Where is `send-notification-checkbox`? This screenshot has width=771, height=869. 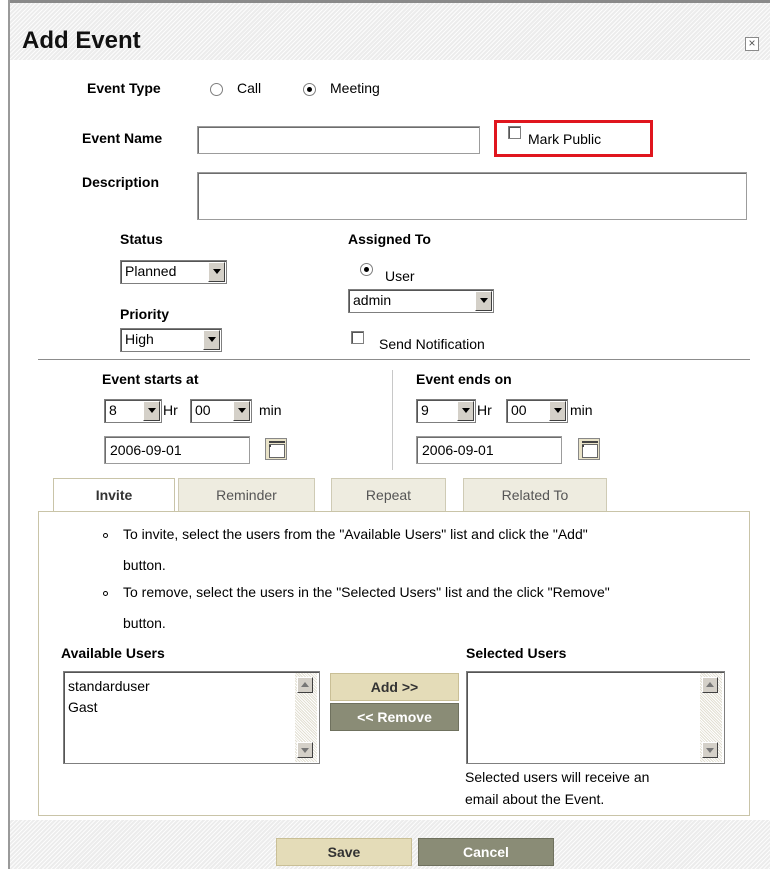 send-notification-checkbox is located at coordinates (357, 337).